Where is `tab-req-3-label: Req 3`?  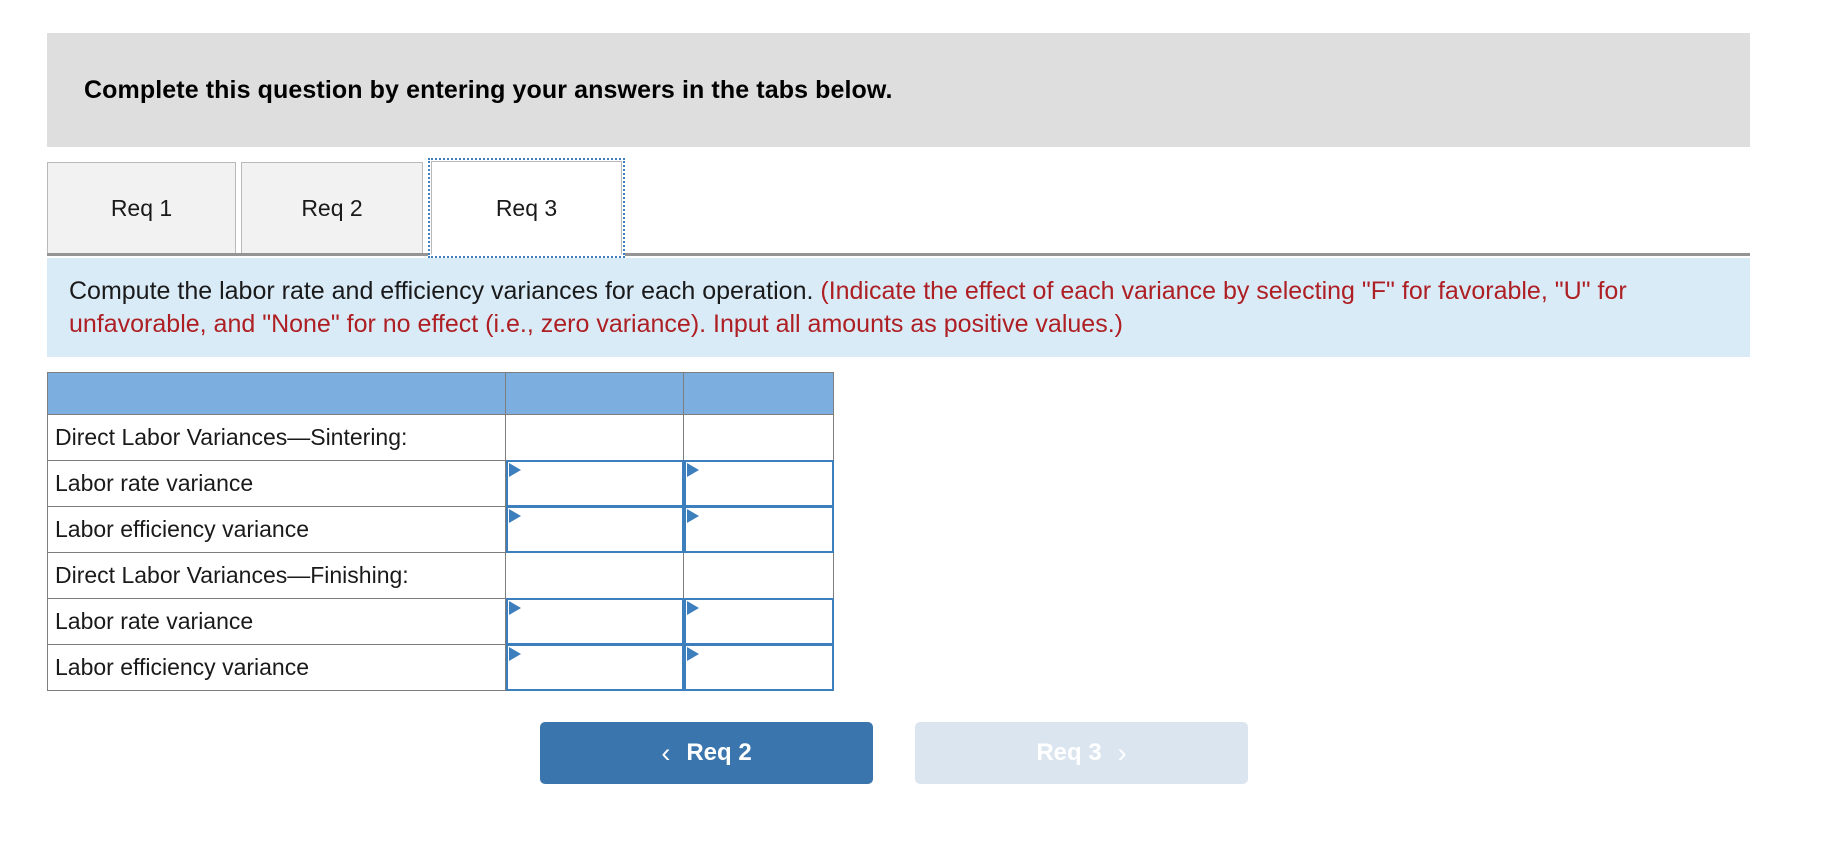
tab-req-3-label: Req 3 is located at coordinates (526, 207).